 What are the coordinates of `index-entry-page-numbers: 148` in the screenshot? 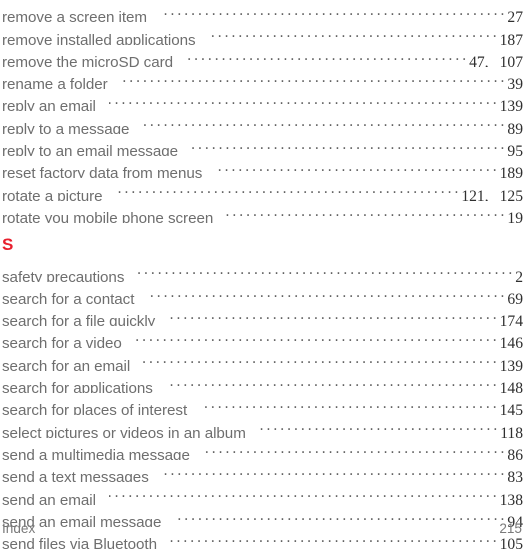 It's located at (512, 385).